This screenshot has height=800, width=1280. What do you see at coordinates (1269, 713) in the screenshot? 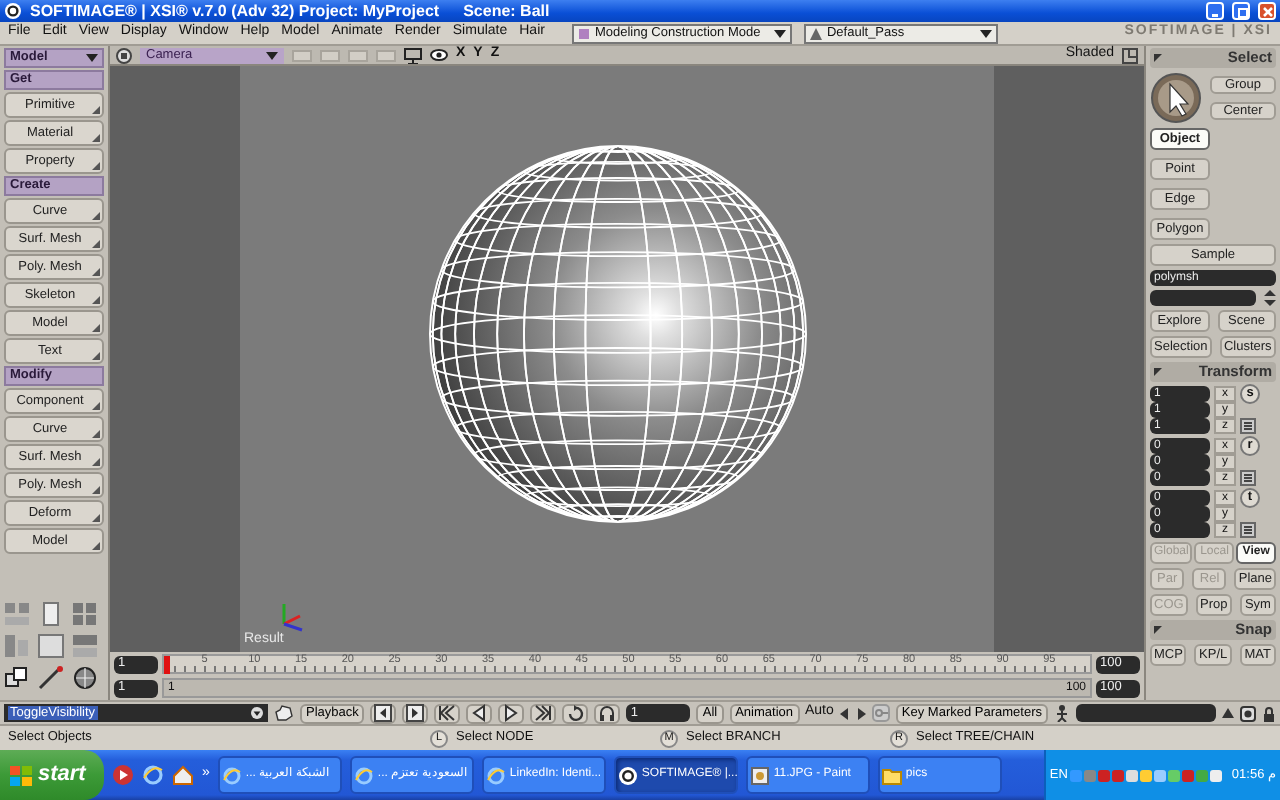
I see `lock-icon` at bounding box center [1269, 713].